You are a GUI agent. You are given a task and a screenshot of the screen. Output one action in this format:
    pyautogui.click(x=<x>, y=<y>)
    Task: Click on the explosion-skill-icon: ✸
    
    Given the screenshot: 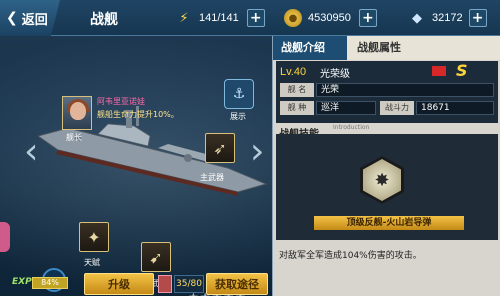 What is the action you would take?
    pyautogui.click(x=382, y=180)
    